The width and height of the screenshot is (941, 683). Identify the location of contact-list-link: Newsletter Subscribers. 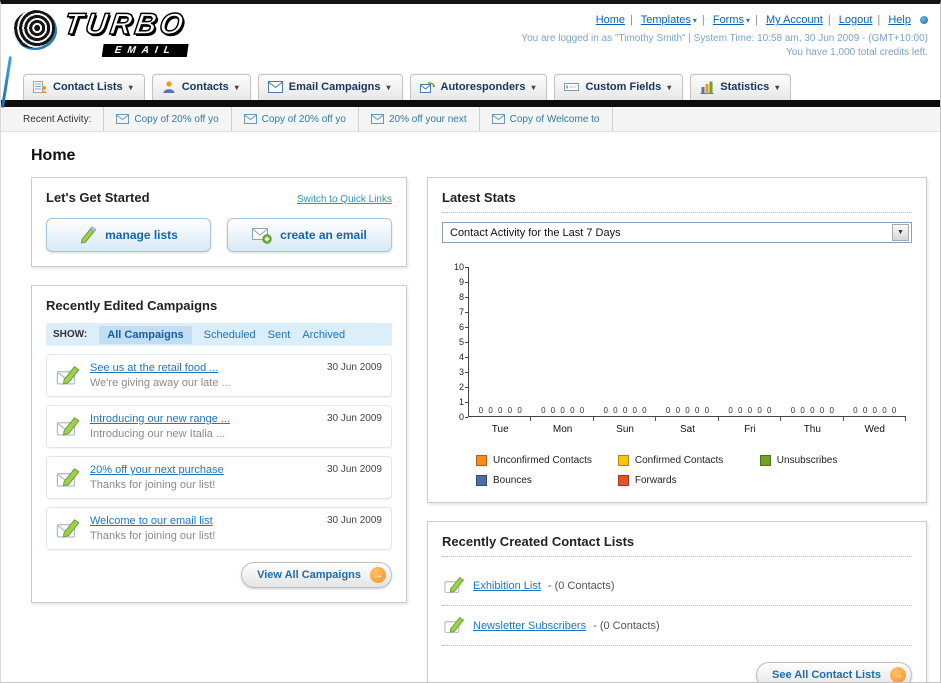
(529, 626).